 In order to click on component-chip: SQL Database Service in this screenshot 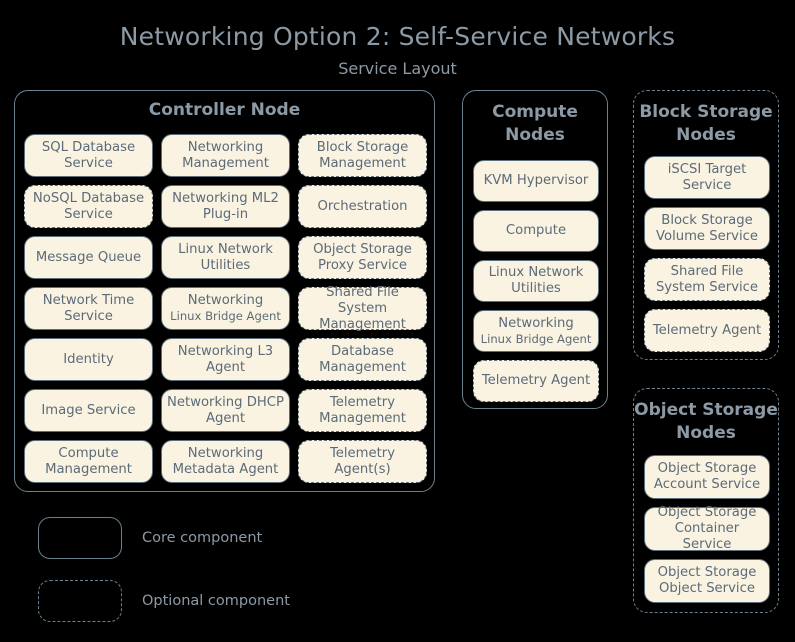, I will do `click(88, 155)`.